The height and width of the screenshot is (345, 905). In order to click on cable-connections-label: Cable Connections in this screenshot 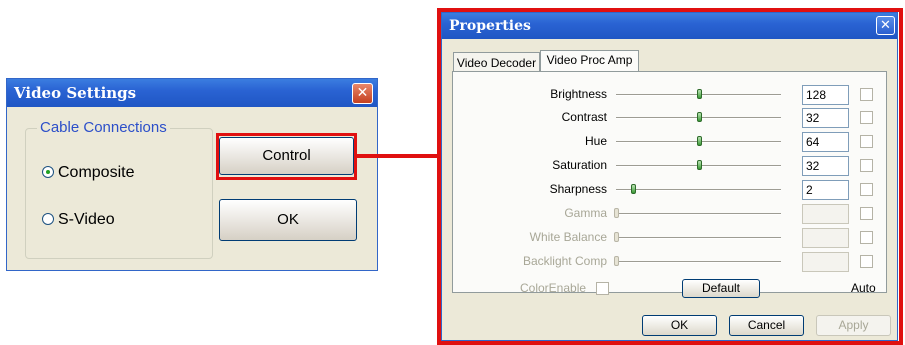, I will do `click(103, 127)`.